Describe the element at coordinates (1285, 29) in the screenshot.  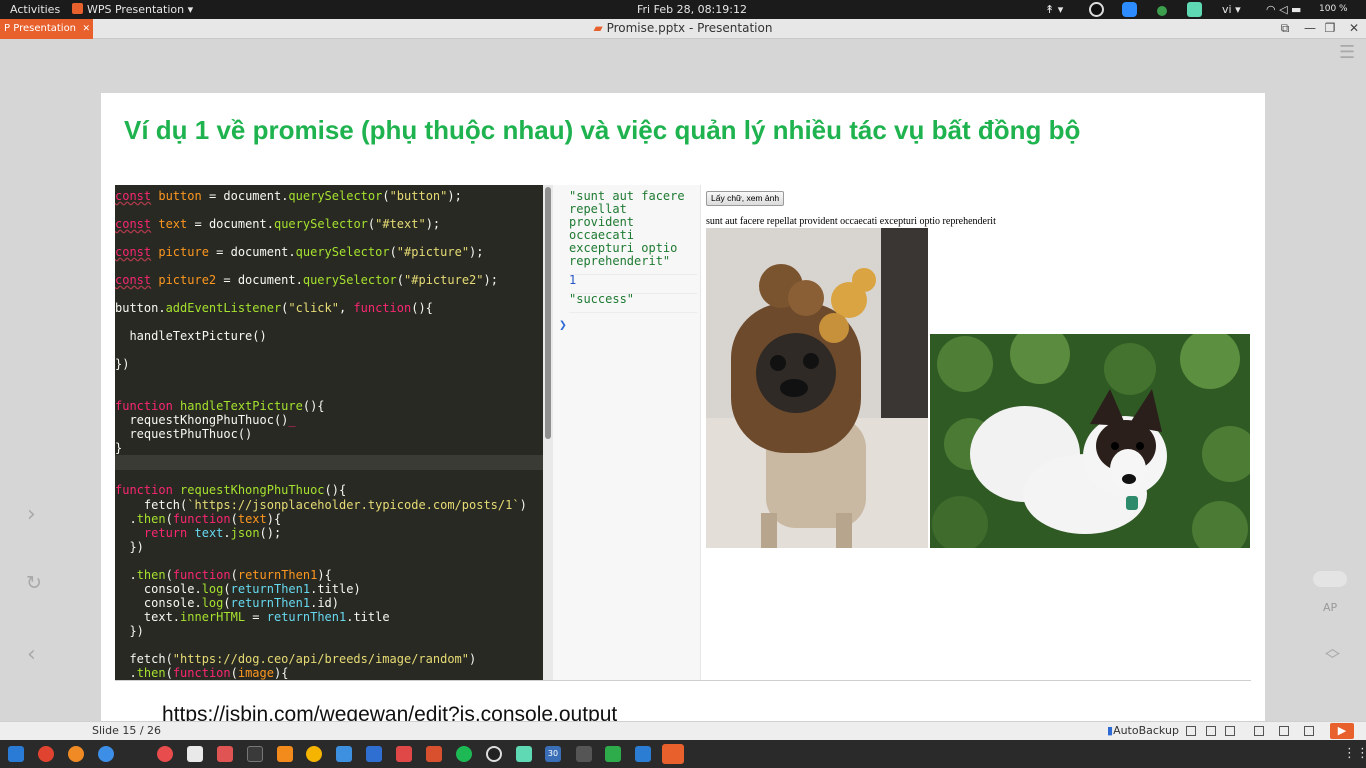
I see `restore-layout-icon: ⧉` at that location.